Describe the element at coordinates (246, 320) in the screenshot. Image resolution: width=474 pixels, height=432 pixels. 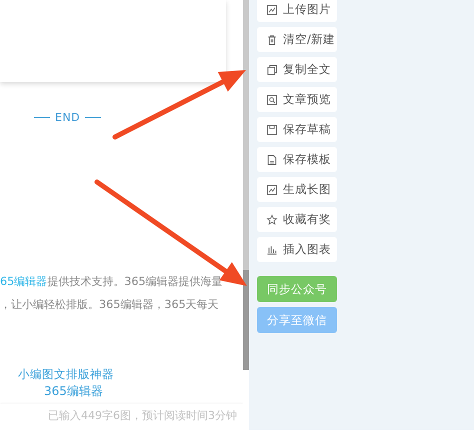
I see `scrollbar-thumb` at that location.